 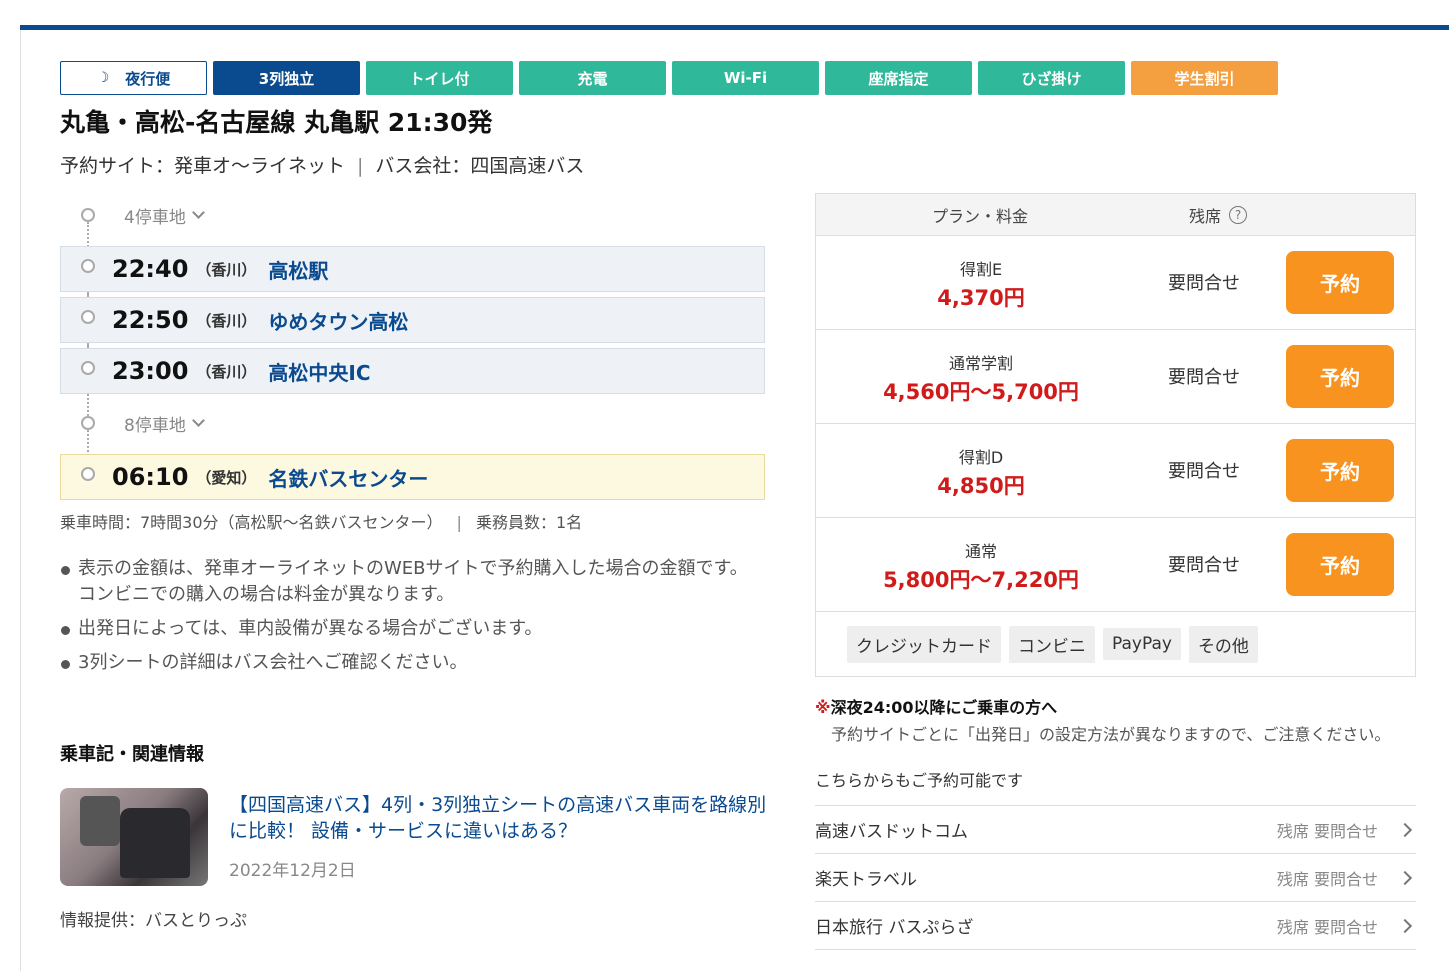 I want to click on badge-label: トイレ付, so click(x=439, y=78).